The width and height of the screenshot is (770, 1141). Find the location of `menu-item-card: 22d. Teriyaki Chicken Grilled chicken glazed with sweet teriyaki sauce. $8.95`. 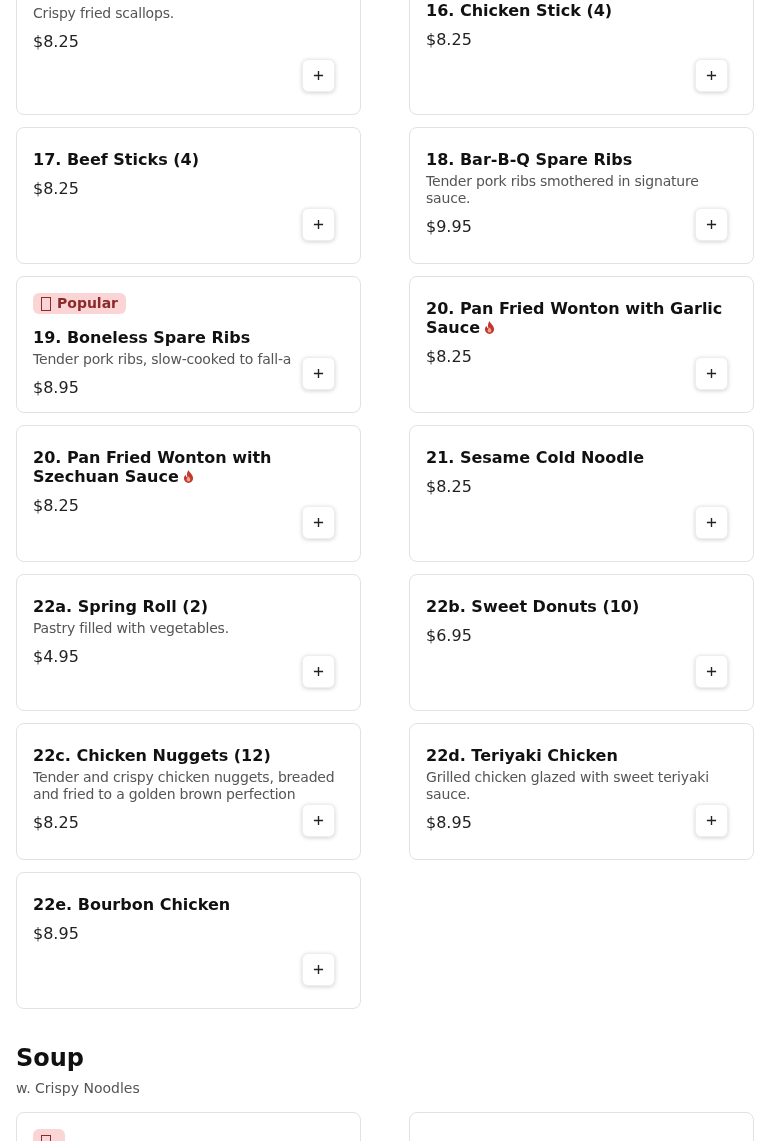

menu-item-card: 22d. Teriyaki Chicken Grilled chicken glazed with sweet teriyaki sauce. $8.95 is located at coordinates (581, 791).